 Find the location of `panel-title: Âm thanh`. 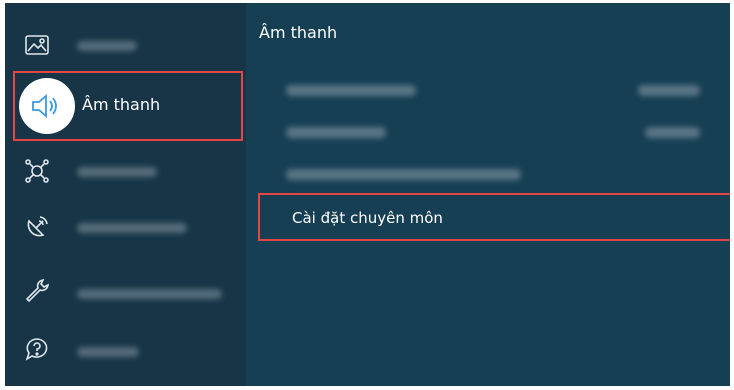

panel-title: Âm thanh is located at coordinates (298, 32).